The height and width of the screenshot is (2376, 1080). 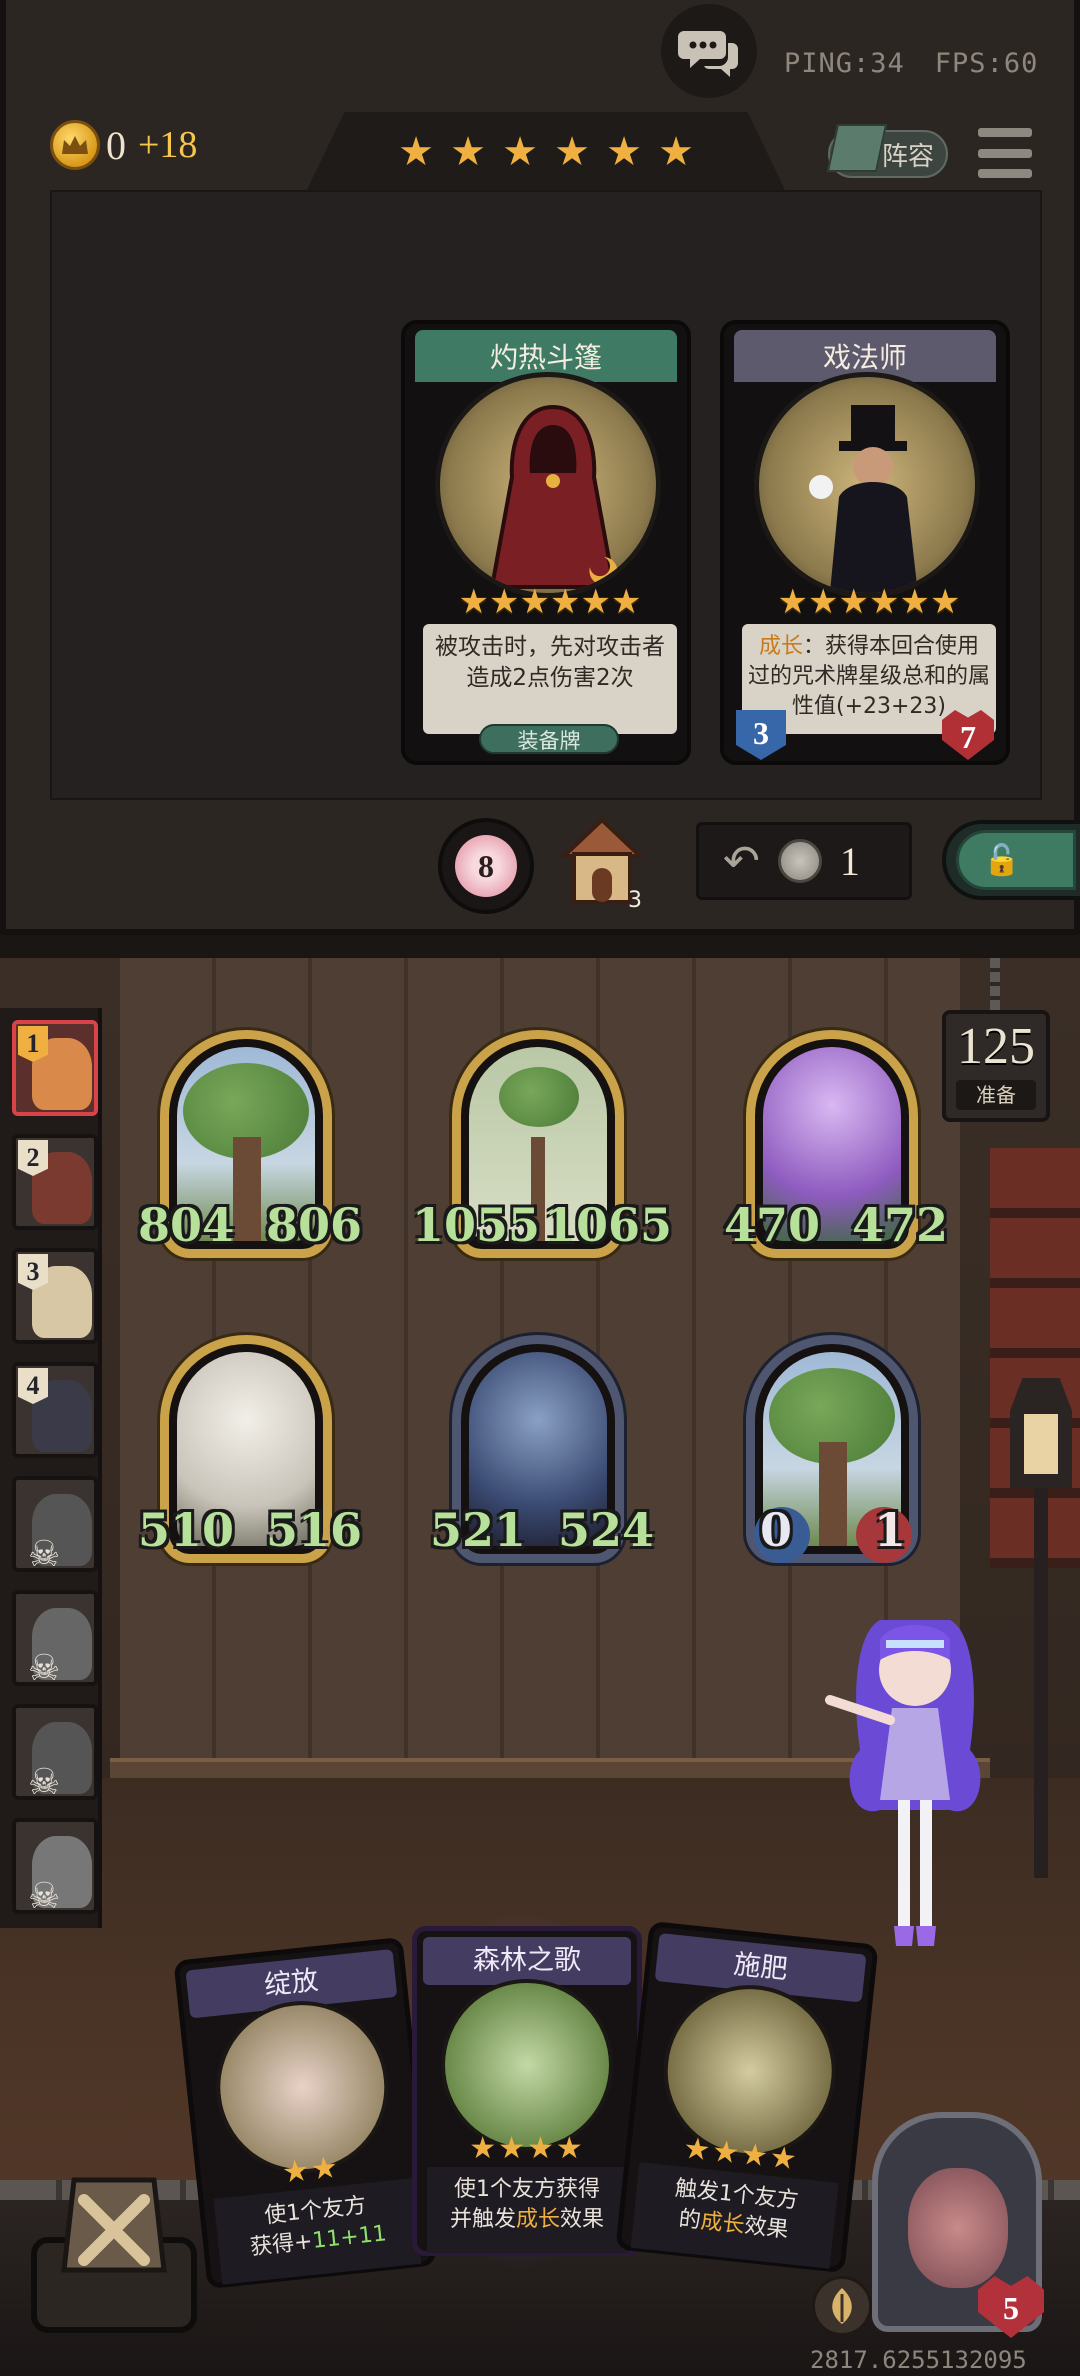 What do you see at coordinates (55, 1068) in the screenshot?
I see `queue-opponent: 1` at bounding box center [55, 1068].